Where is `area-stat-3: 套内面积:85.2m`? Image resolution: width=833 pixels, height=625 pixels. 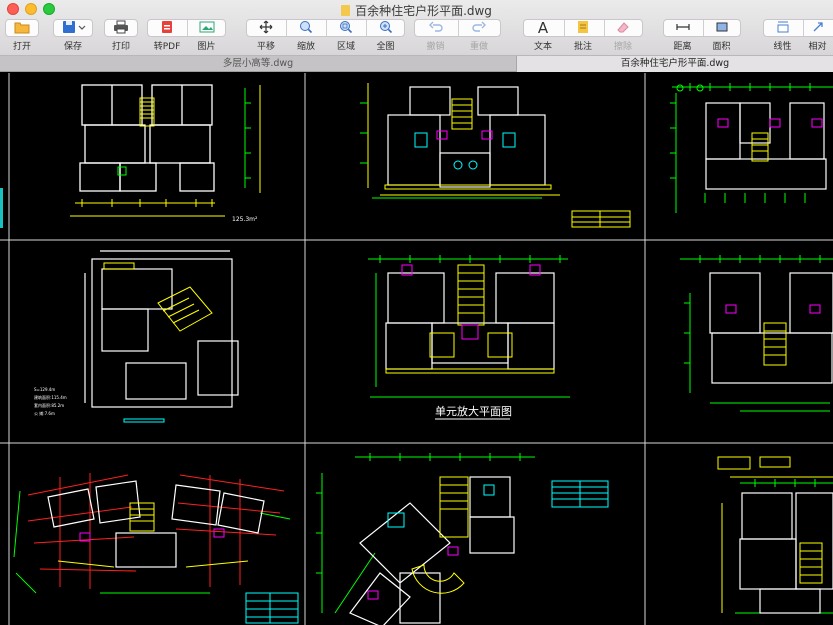
area-stat-3: 套内面积:85.2m is located at coordinates (49, 405).